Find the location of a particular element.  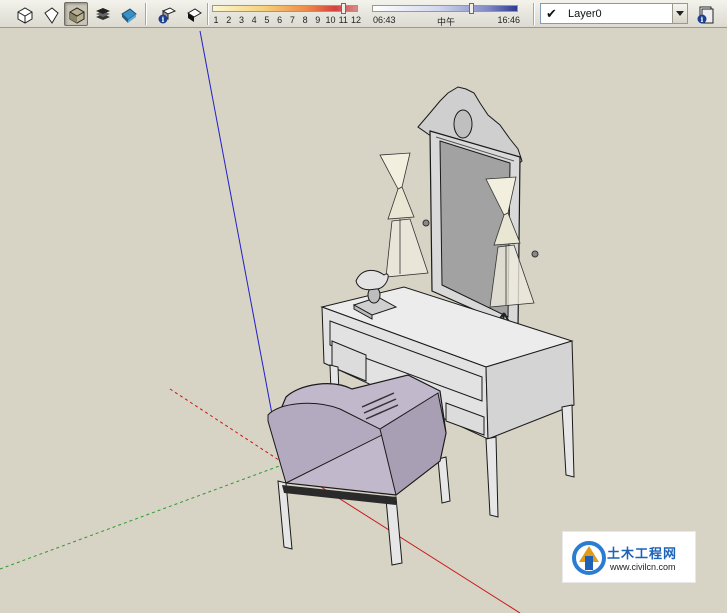

month-tick-4: 4 is located at coordinates (254, 20).